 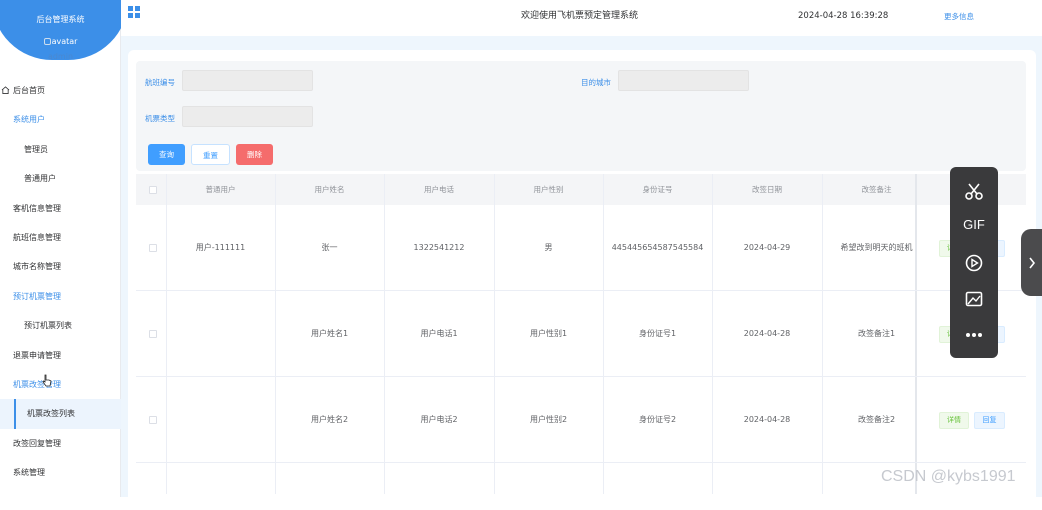 What do you see at coordinates (954, 420) in the screenshot?
I see `detail-button: 详情` at bounding box center [954, 420].